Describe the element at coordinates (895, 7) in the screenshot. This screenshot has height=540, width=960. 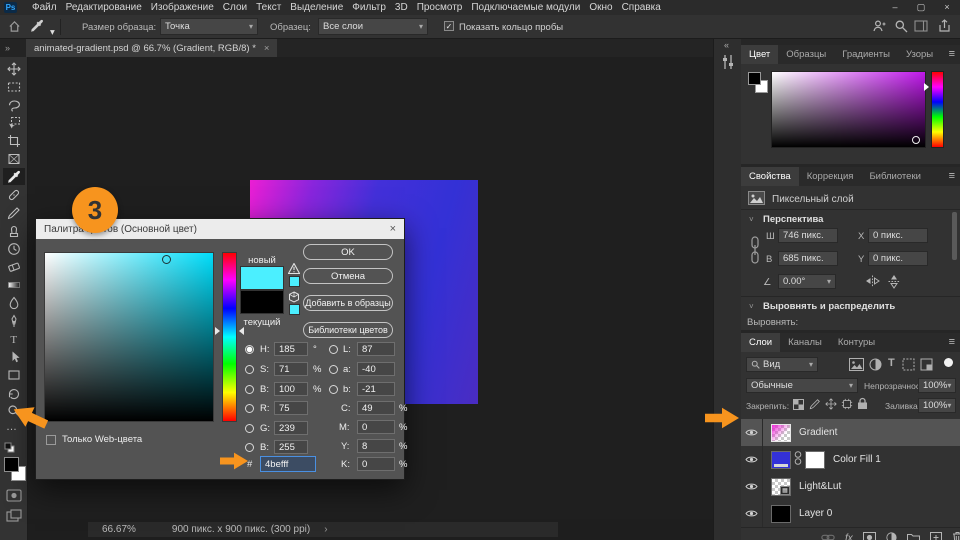
I see `minimize-button: –` at that location.